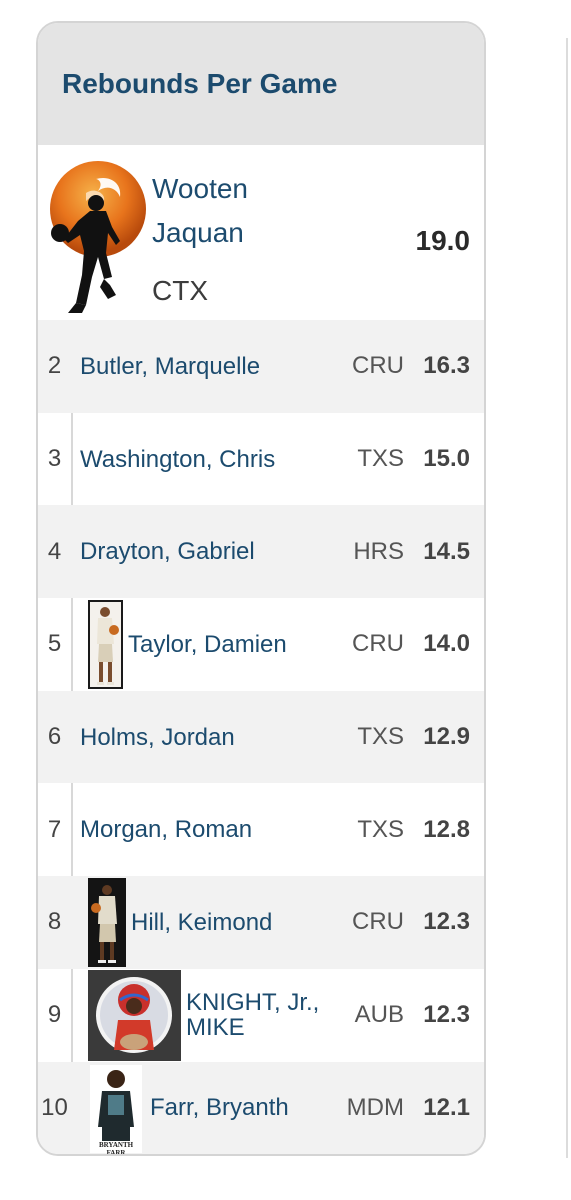  Describe the element at coordinates (200, 189) in the screenshot. I see `leader-name-first-line: Wooten` at that location.